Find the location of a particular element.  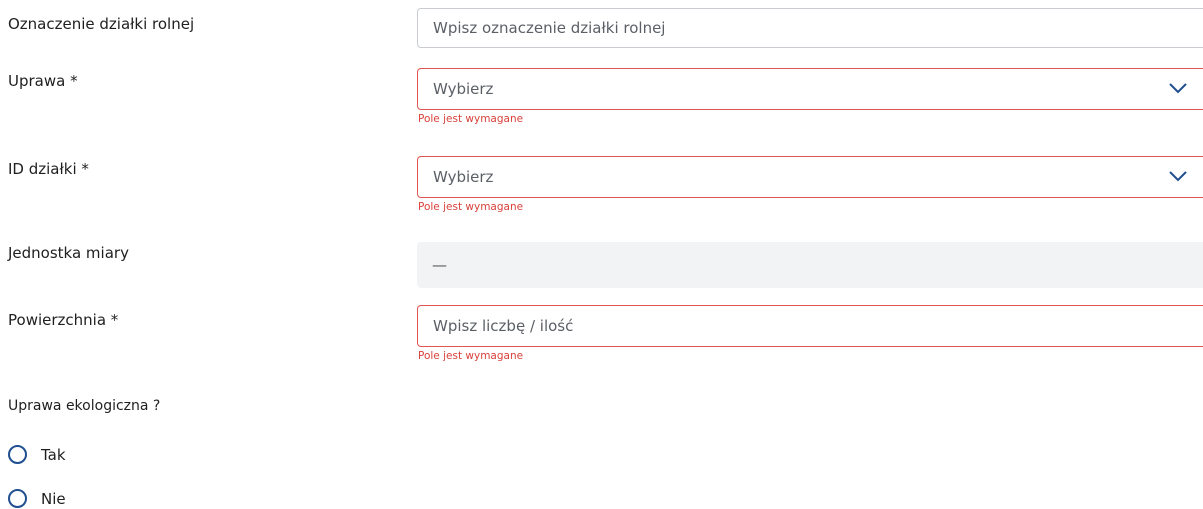

crop-select: Wybierz is located at coordinates (810, 89).